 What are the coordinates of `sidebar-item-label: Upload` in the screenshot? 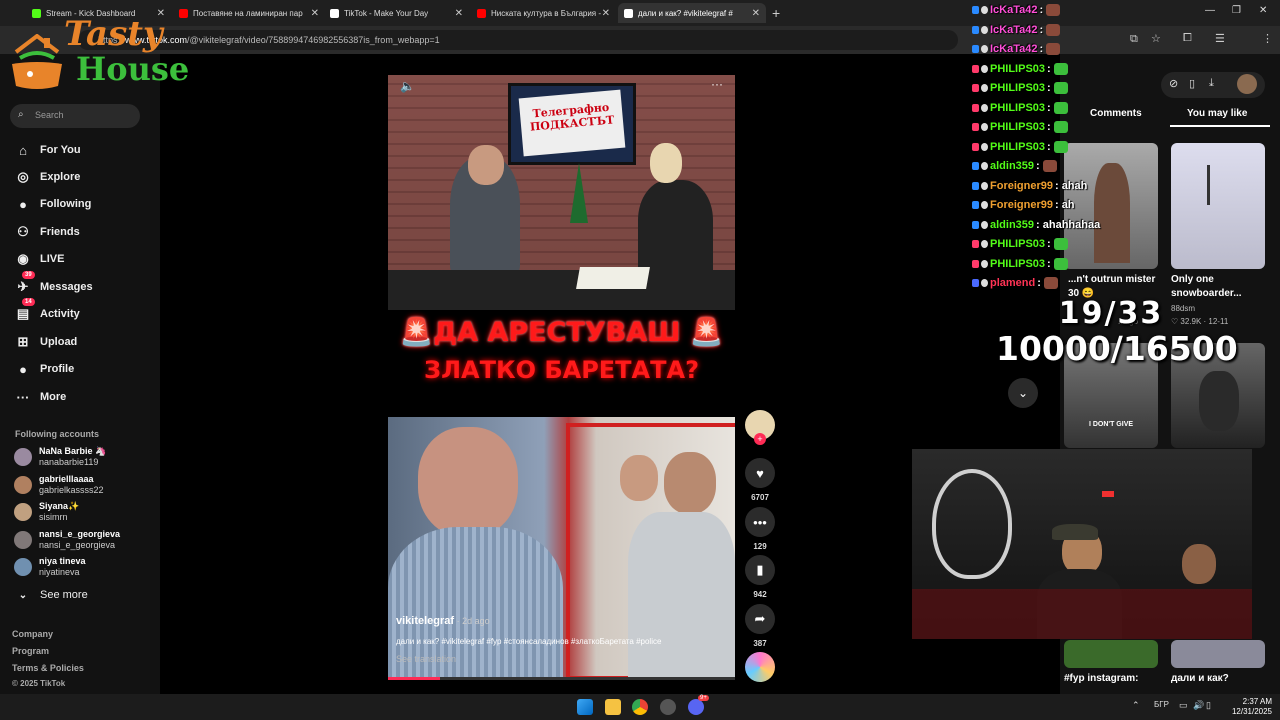 It's located at (59, 342).